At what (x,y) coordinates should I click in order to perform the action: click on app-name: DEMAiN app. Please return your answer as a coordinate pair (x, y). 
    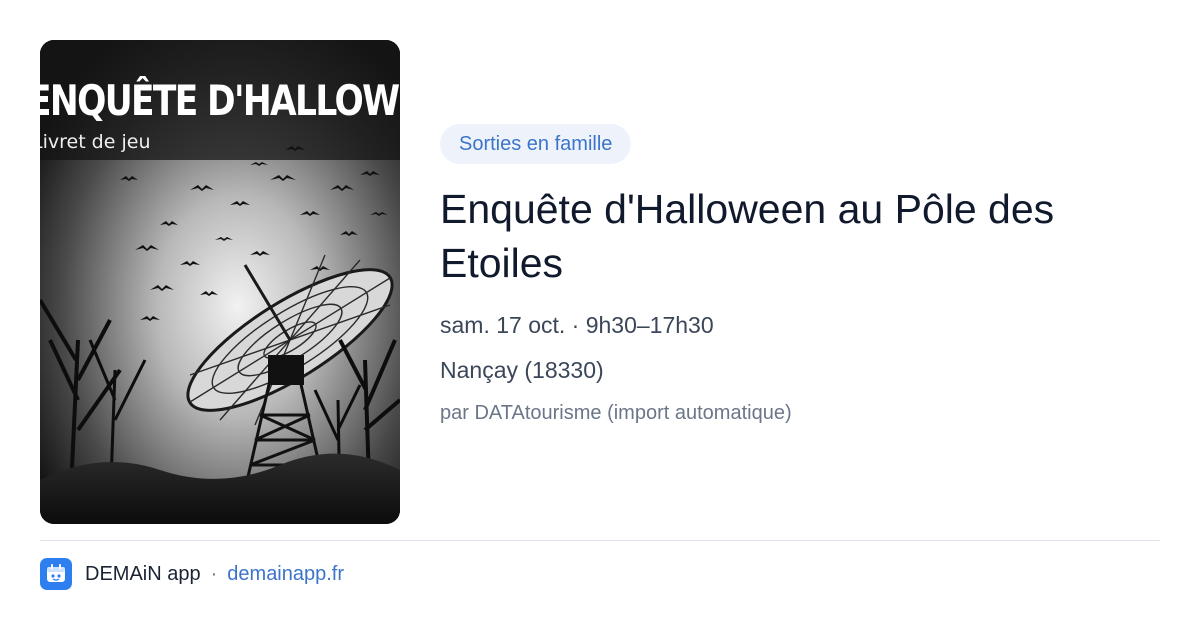
    Looking at the image, I should click on (143, 573).